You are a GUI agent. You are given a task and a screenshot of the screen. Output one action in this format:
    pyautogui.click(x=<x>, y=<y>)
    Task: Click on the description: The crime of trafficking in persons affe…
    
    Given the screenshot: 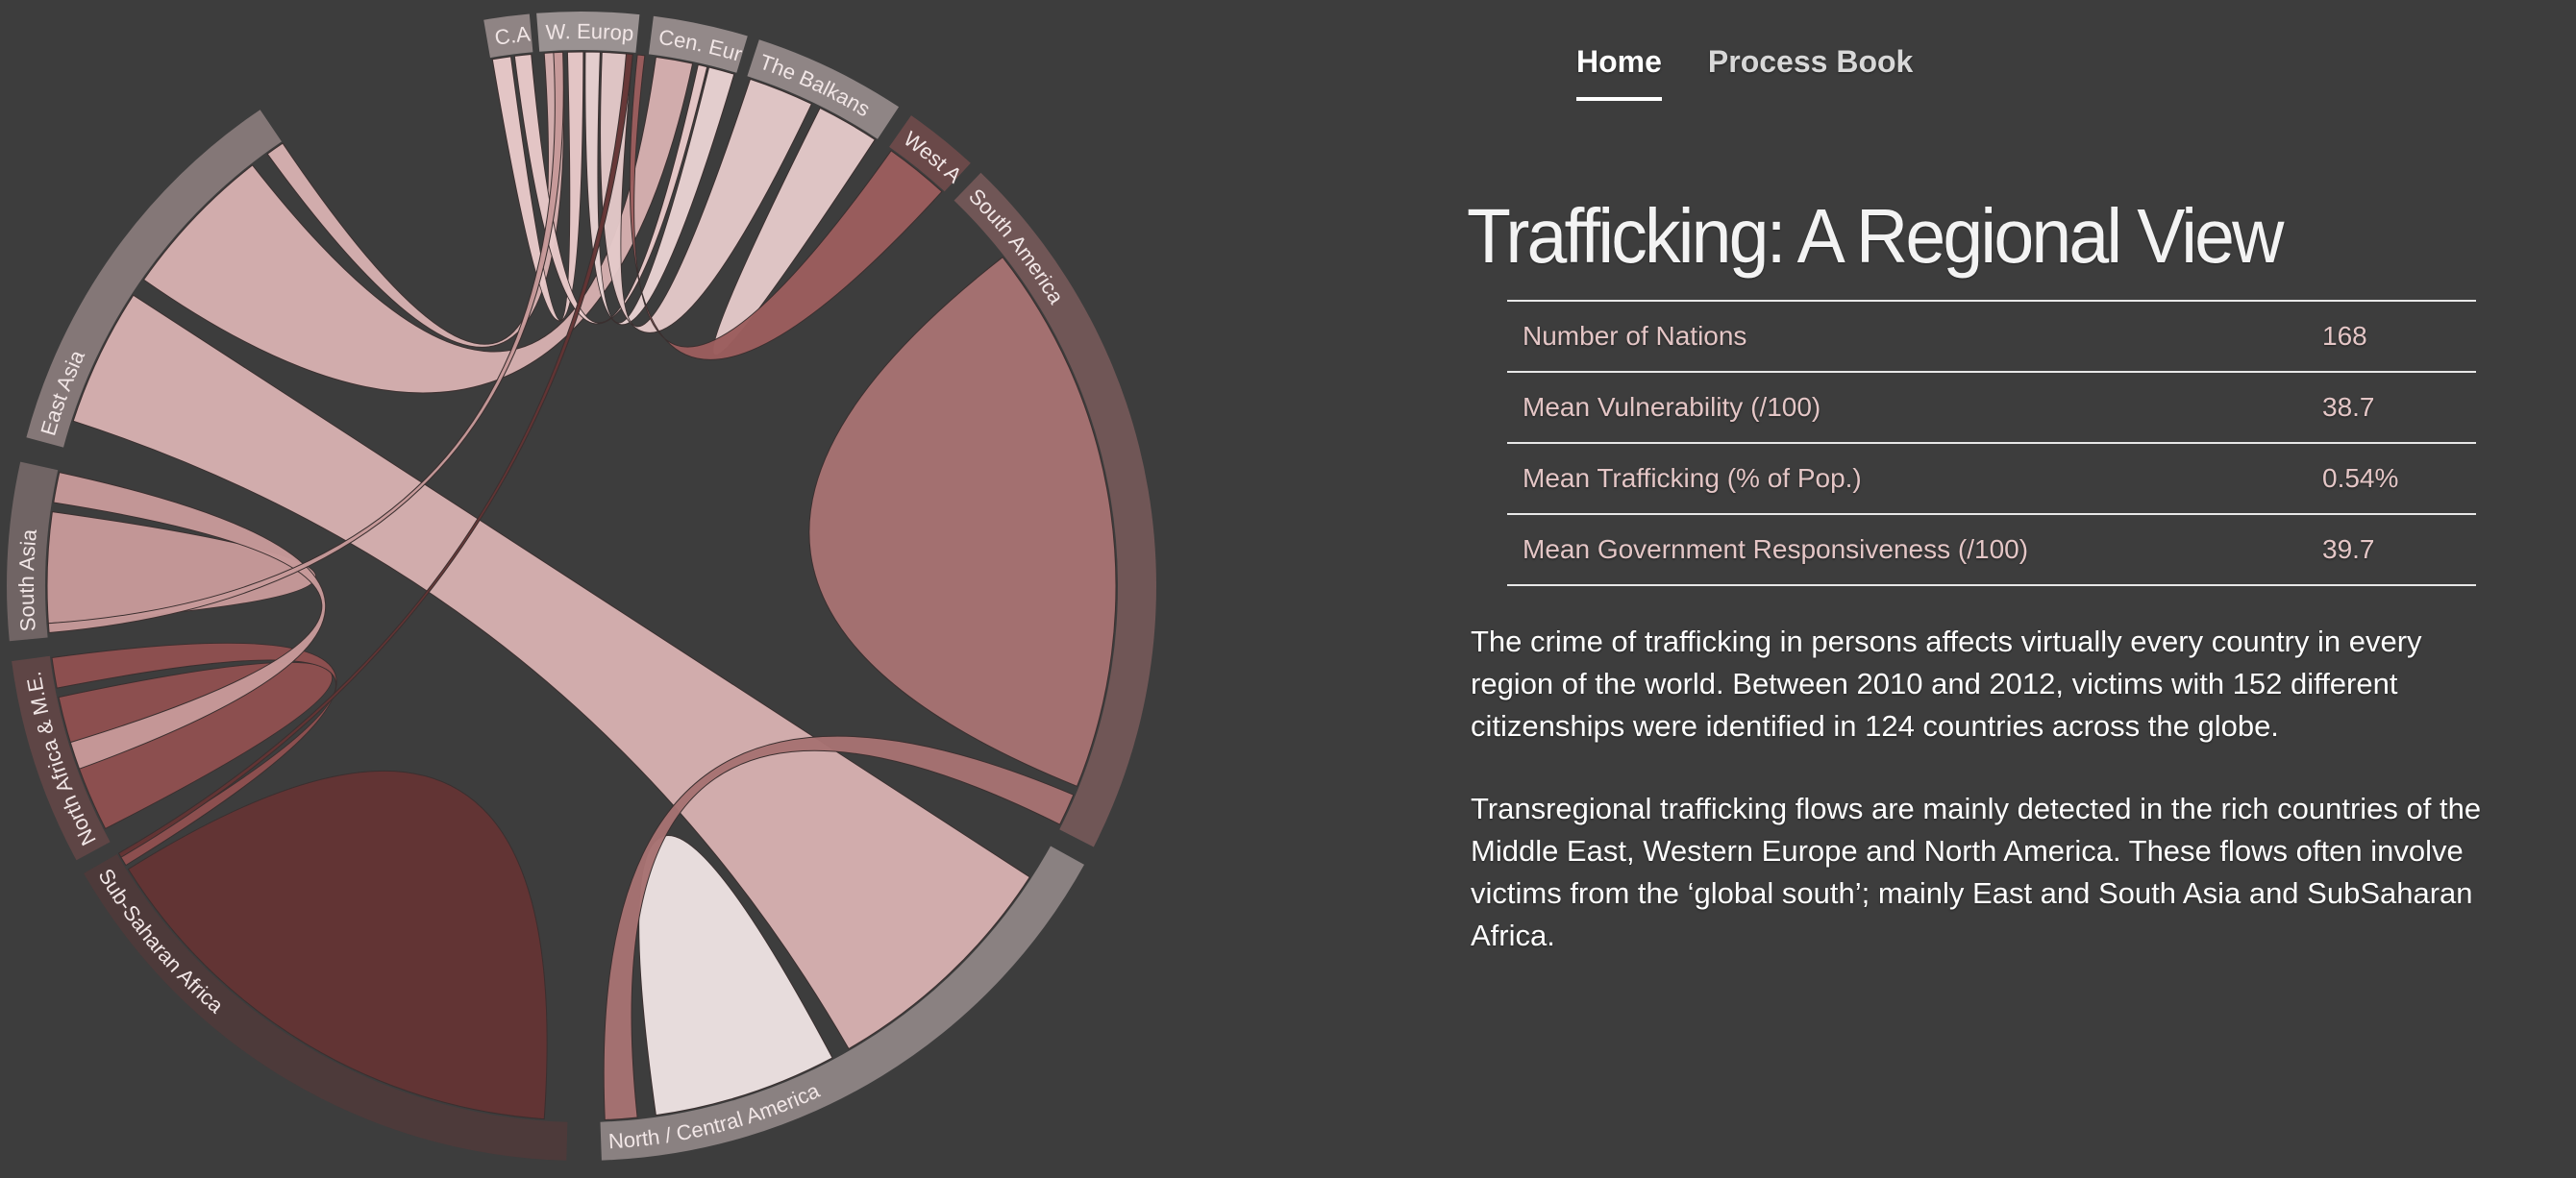 What is the action you would take?
    pyautogui.click(x=1980, y=809)
    